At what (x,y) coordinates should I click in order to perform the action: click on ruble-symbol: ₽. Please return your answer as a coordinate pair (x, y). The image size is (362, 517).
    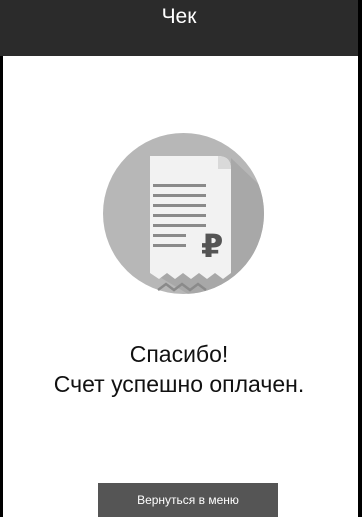
    Looking at the image, I should click on (212, 246).